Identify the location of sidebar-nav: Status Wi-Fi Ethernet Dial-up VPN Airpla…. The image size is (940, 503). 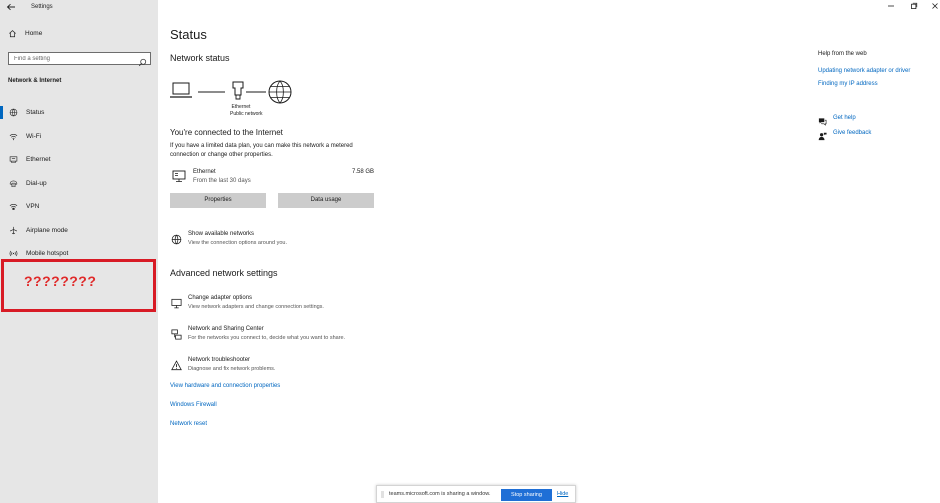
(79, 183).